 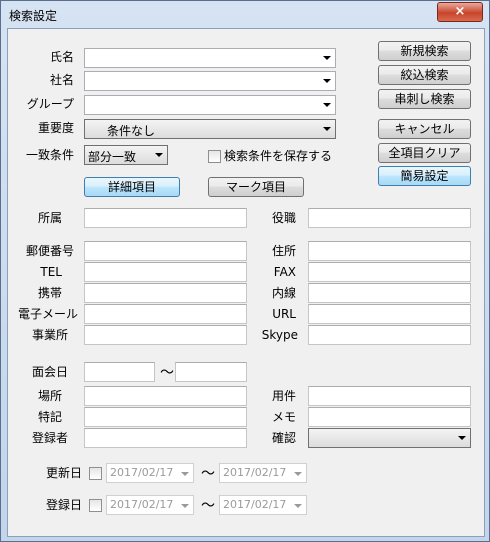 I want to click on match-select: 部分一致, so click(x=126, y=155).